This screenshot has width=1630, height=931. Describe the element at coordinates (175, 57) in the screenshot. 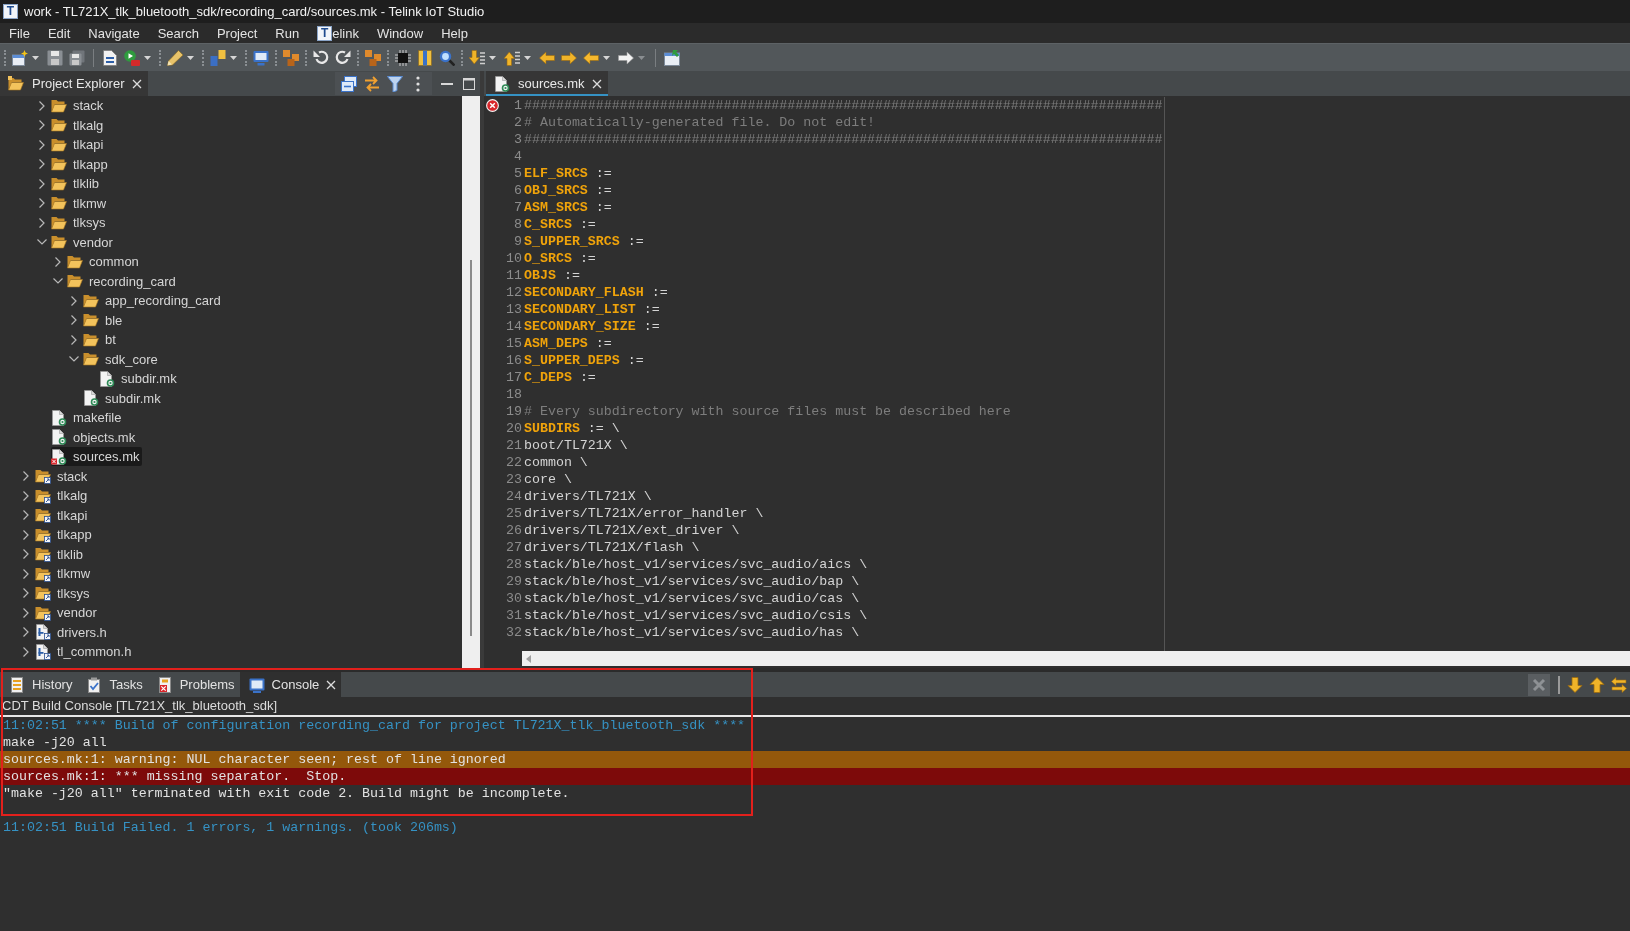

I see `pencil-icon` at that location.